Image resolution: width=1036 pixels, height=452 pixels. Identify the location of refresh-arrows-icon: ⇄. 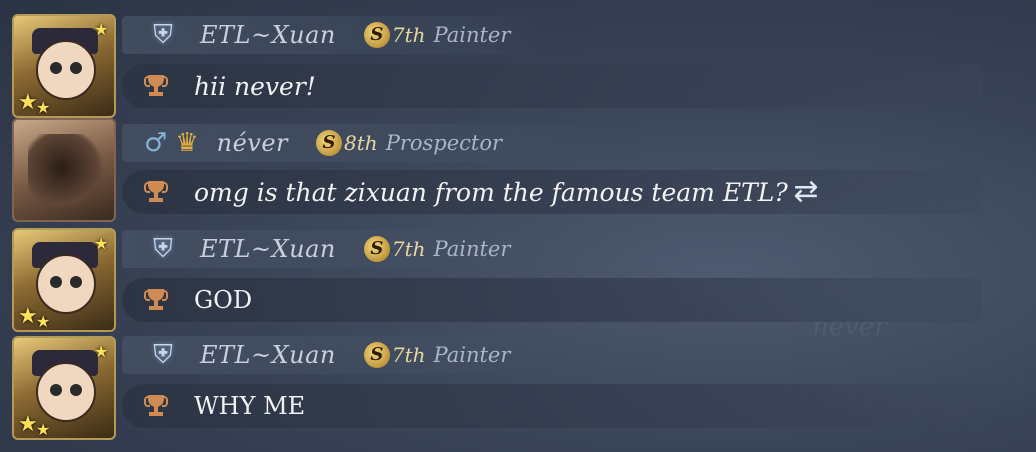
(806, 192).